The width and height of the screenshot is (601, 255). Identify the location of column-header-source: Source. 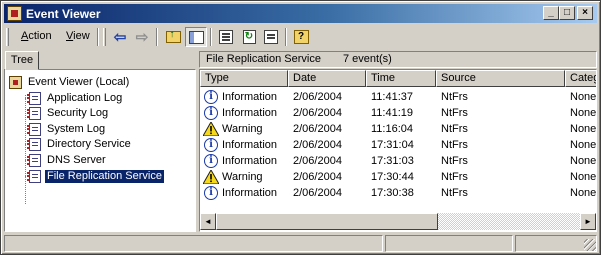
(500, 78).